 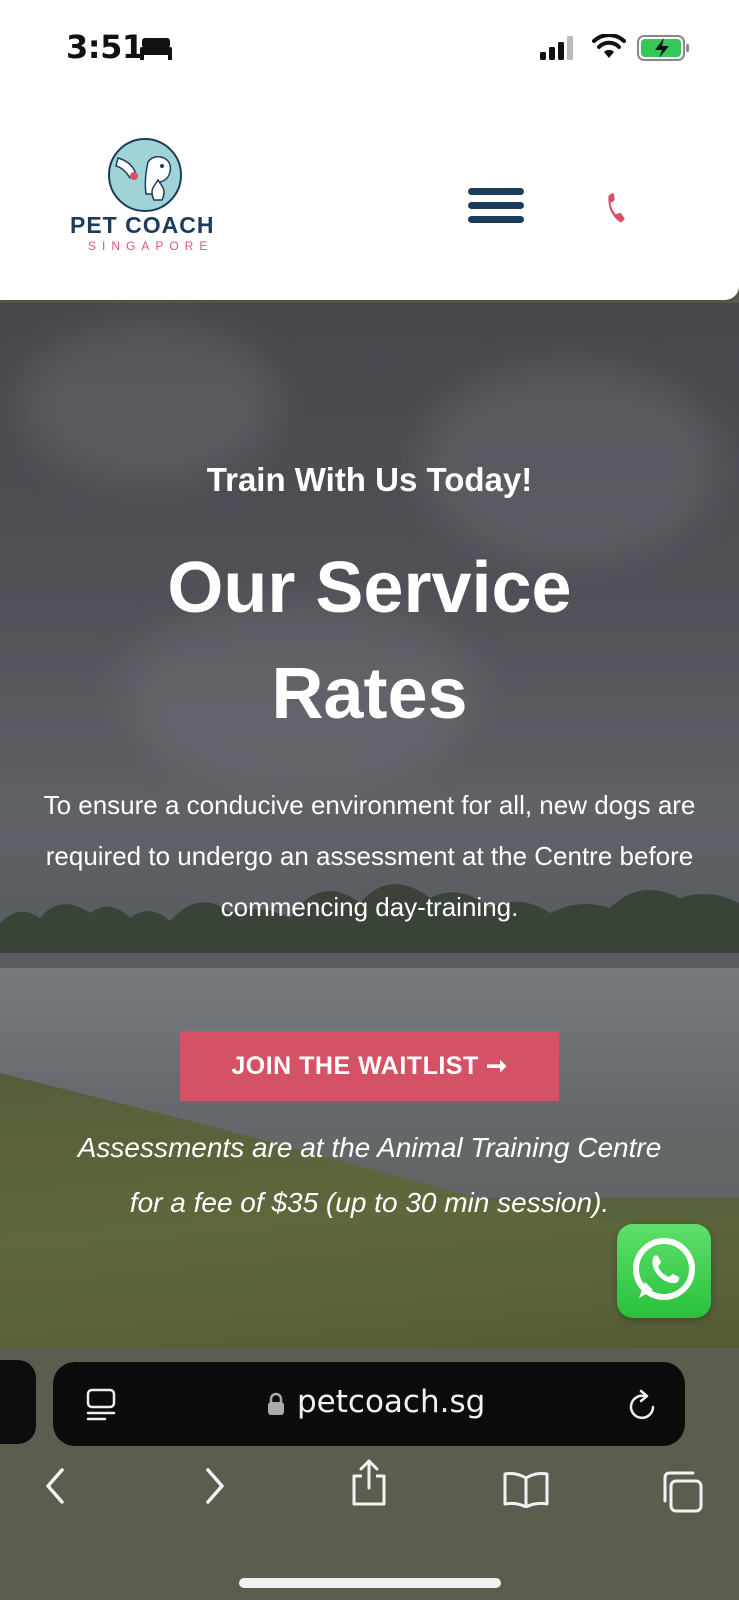 I want to click on bookmarks-icon, so click(x=526, y=1489).